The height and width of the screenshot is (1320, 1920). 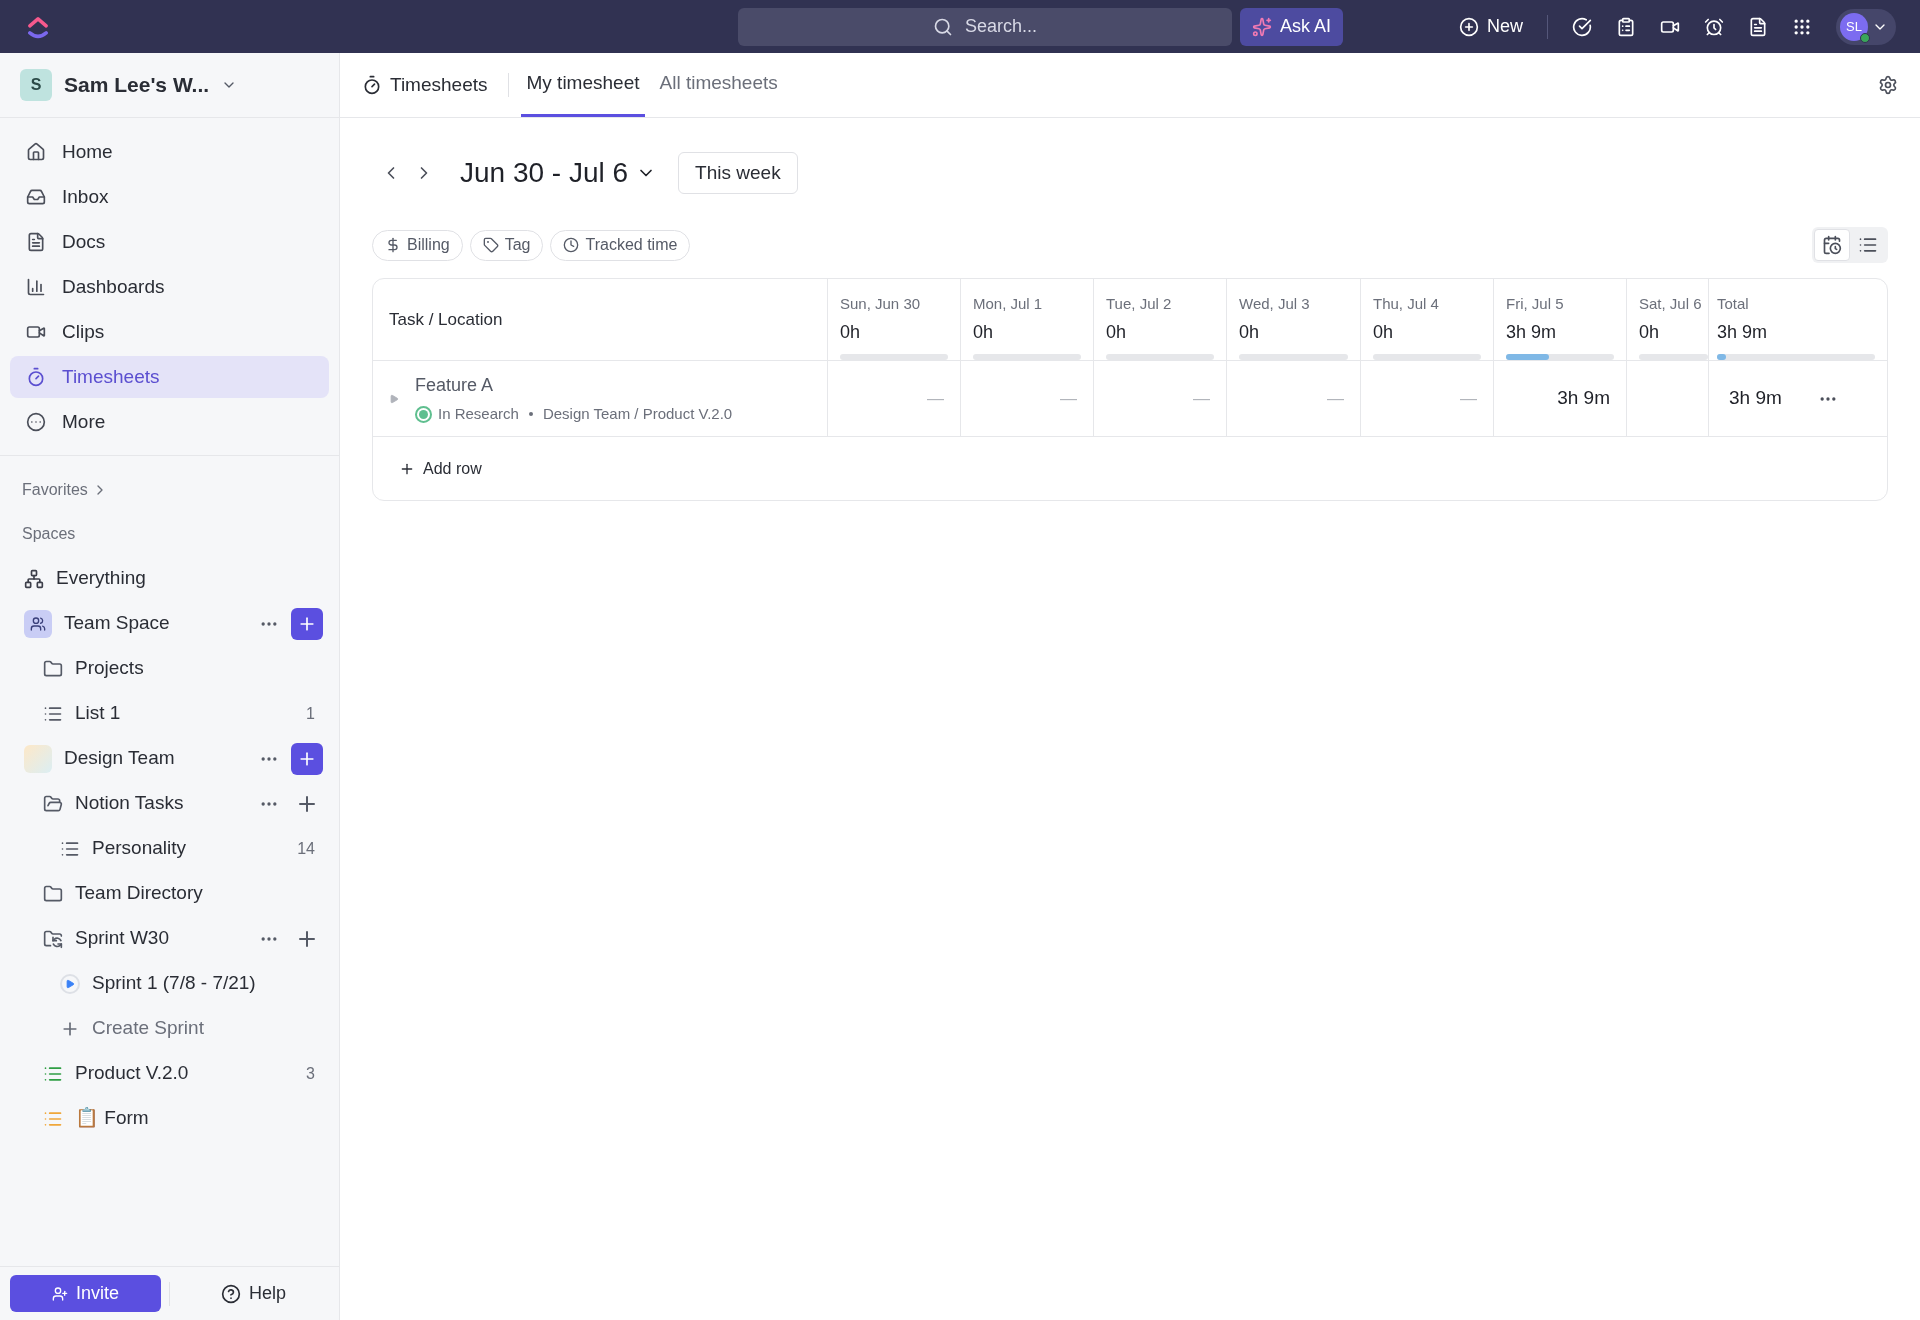 What do you see at coordinates (253, 1293) in the screenshot?
I see `help-button: Help` at bounding box center [253, 1293].